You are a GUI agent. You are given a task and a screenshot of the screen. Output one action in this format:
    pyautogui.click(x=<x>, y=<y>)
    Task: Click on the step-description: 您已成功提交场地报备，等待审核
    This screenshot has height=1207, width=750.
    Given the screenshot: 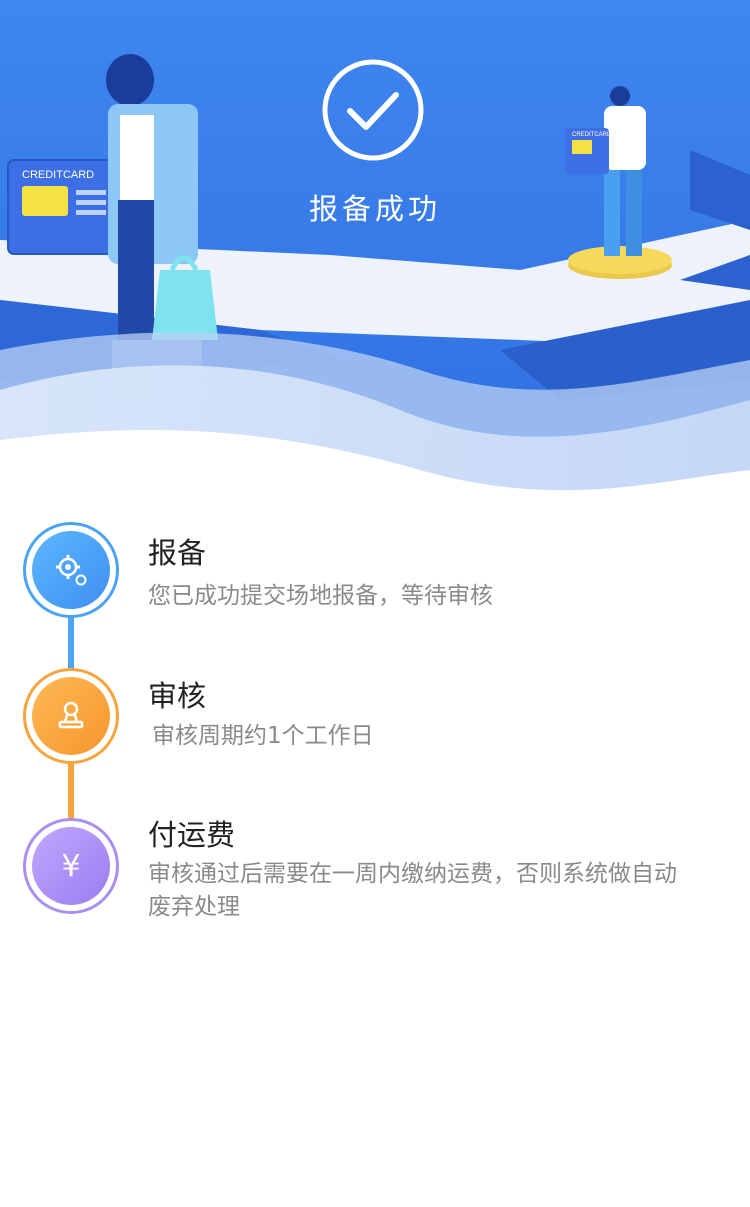 What is the action you would take?
    pyautogui.click(x=320, y=596)
    